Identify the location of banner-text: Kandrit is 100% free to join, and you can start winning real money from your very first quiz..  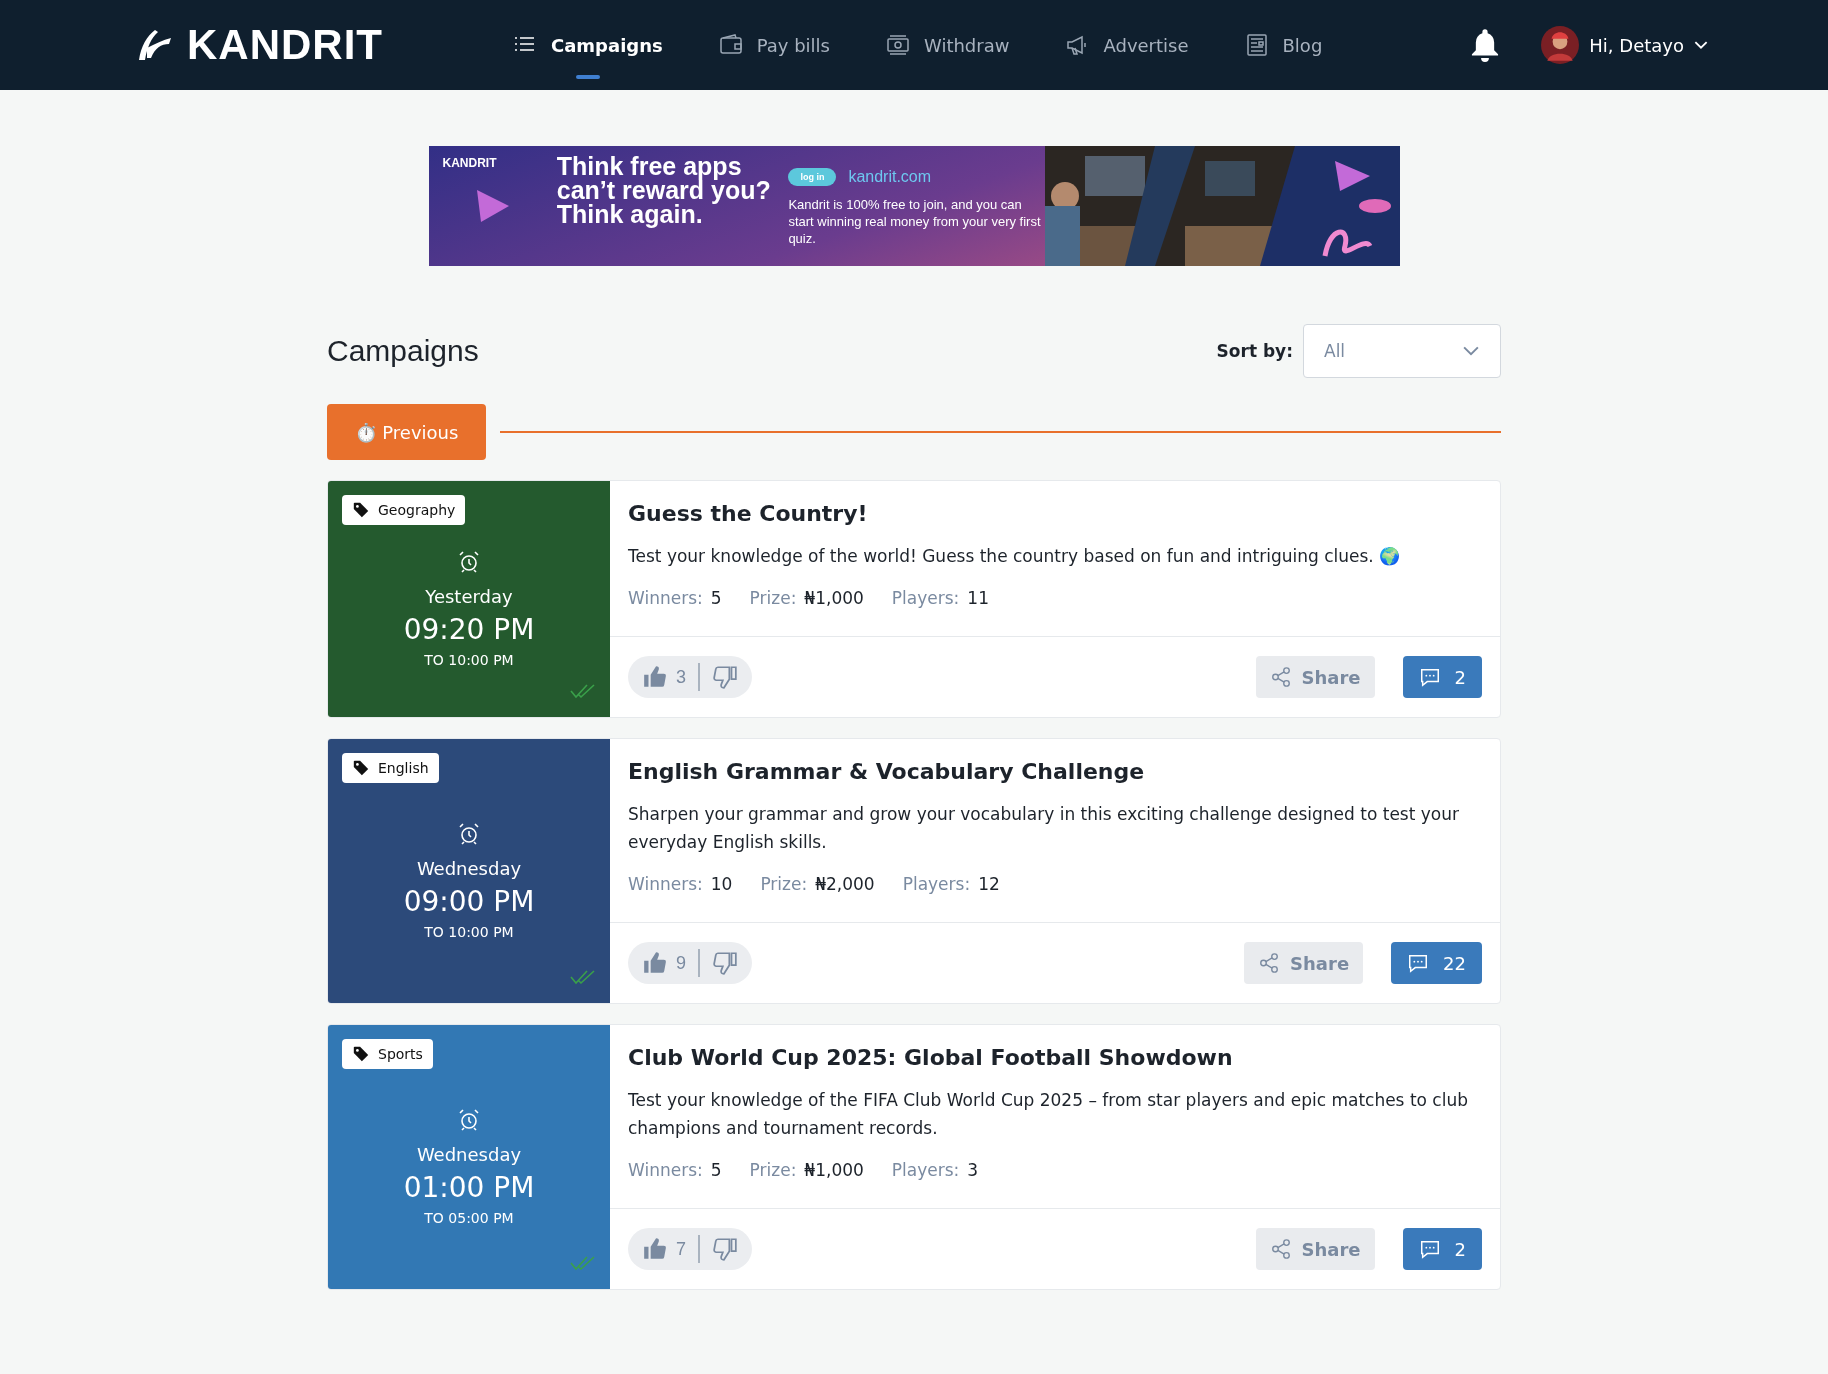
(915, 221).